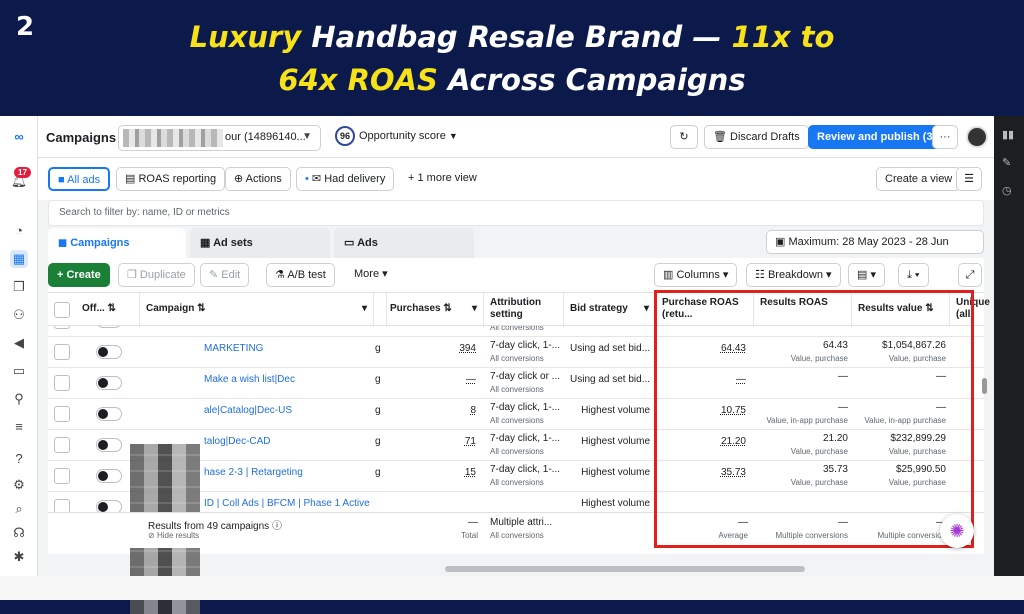 The height and width of the screenshot is (614, 1024). What do you see at coordinates (300, 275) in the screenshot?
I see `ab-test-button: ⚗ A/B test` at bounding box center [300, 275].